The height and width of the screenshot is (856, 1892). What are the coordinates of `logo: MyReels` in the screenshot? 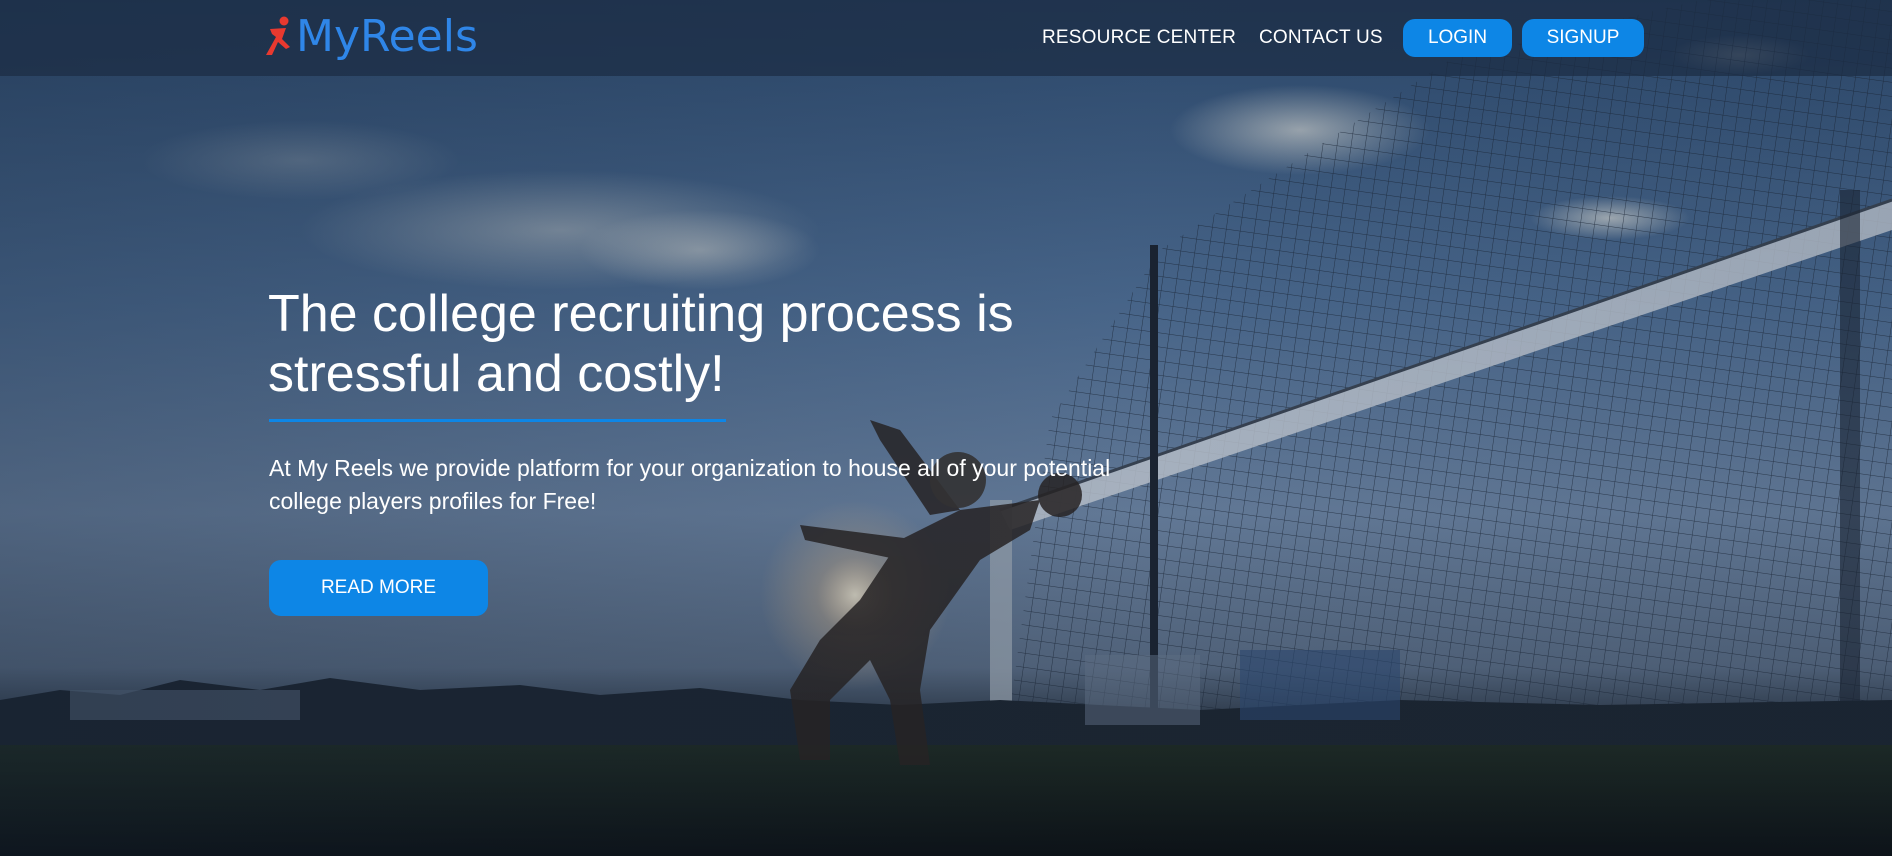 It's located at (370, 37).